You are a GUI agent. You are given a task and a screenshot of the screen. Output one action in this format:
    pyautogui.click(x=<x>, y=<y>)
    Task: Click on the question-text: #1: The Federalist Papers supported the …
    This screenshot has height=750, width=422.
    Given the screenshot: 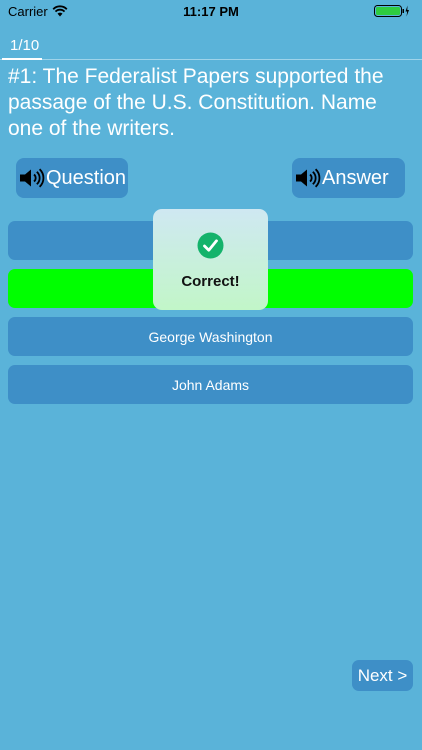 What is the action you would take?
    pyautogui.click(x=196, y=102)
    